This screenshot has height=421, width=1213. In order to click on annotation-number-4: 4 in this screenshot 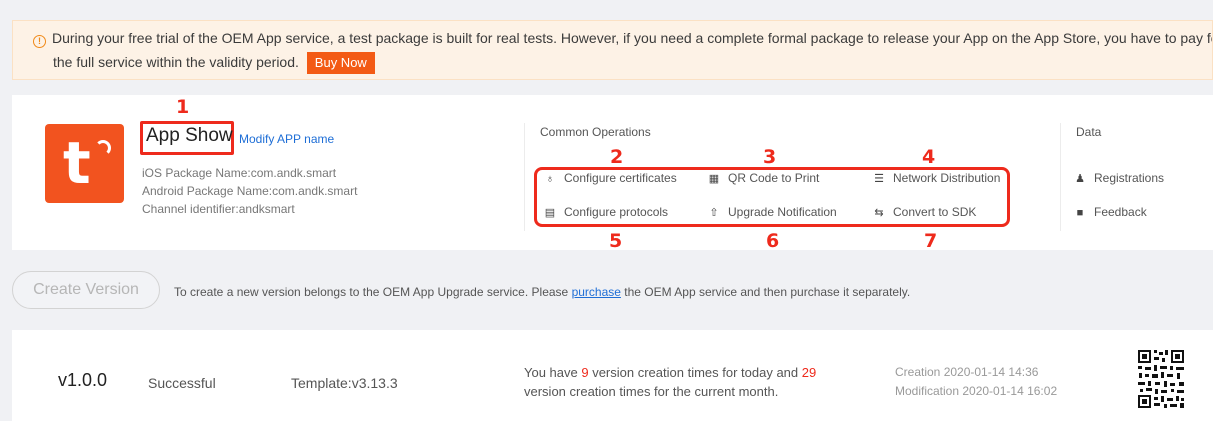, I will do `click(929, 157)`.